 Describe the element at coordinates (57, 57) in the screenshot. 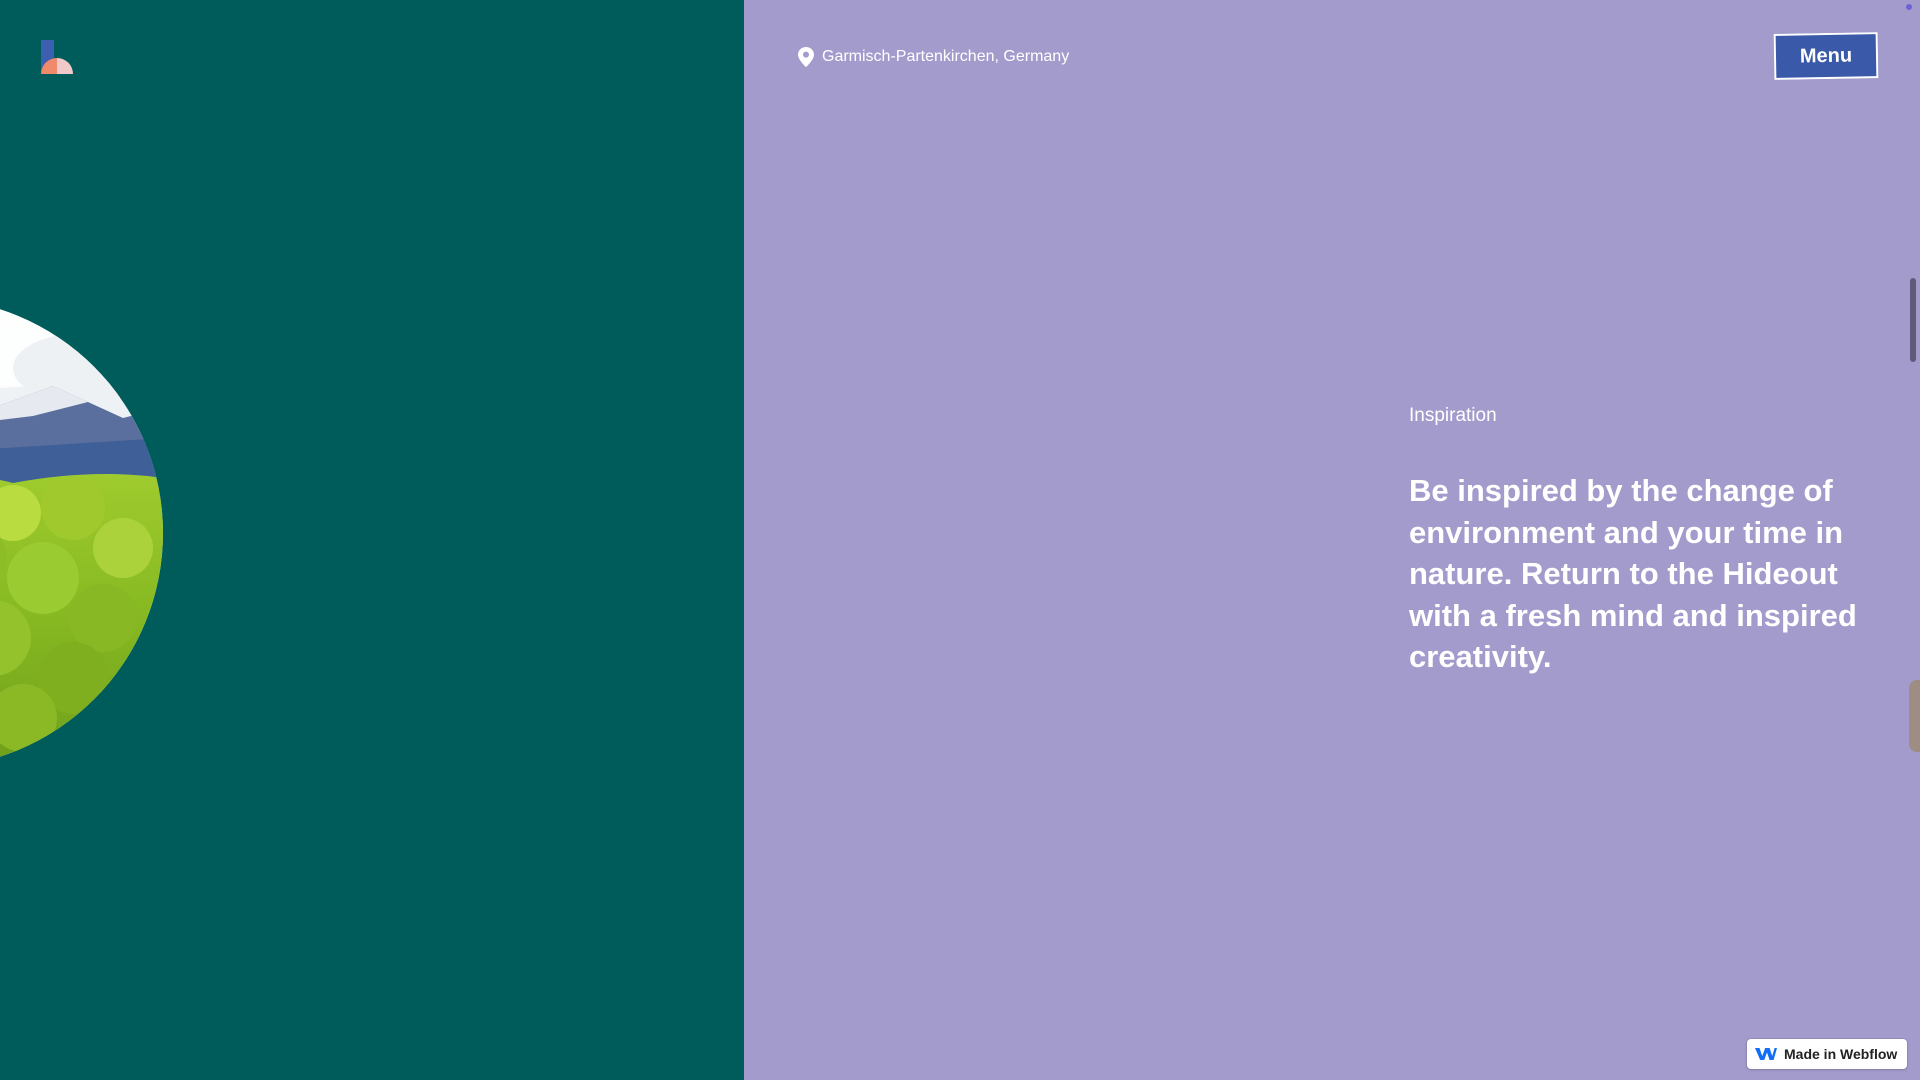

I see `hideout-logo-icon` at that location.